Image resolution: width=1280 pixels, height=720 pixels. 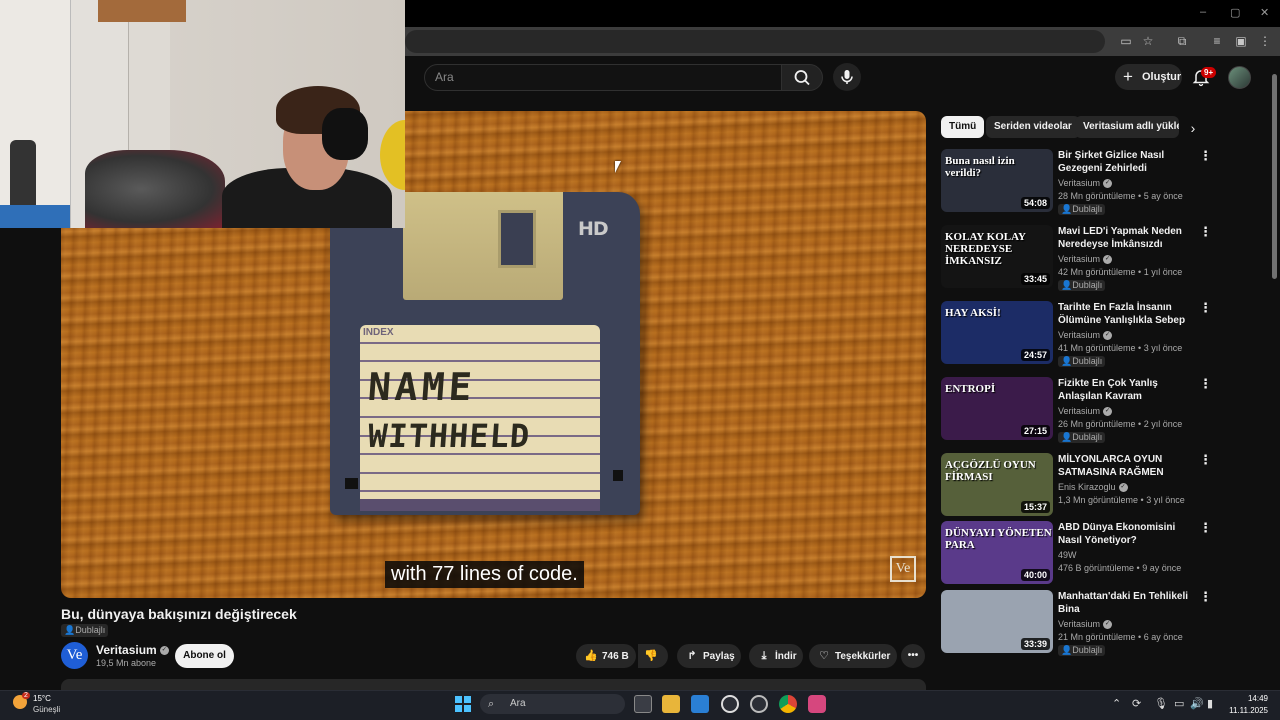 I want to click on download-button: ⤓ İndir, so click(x=776, y=656).